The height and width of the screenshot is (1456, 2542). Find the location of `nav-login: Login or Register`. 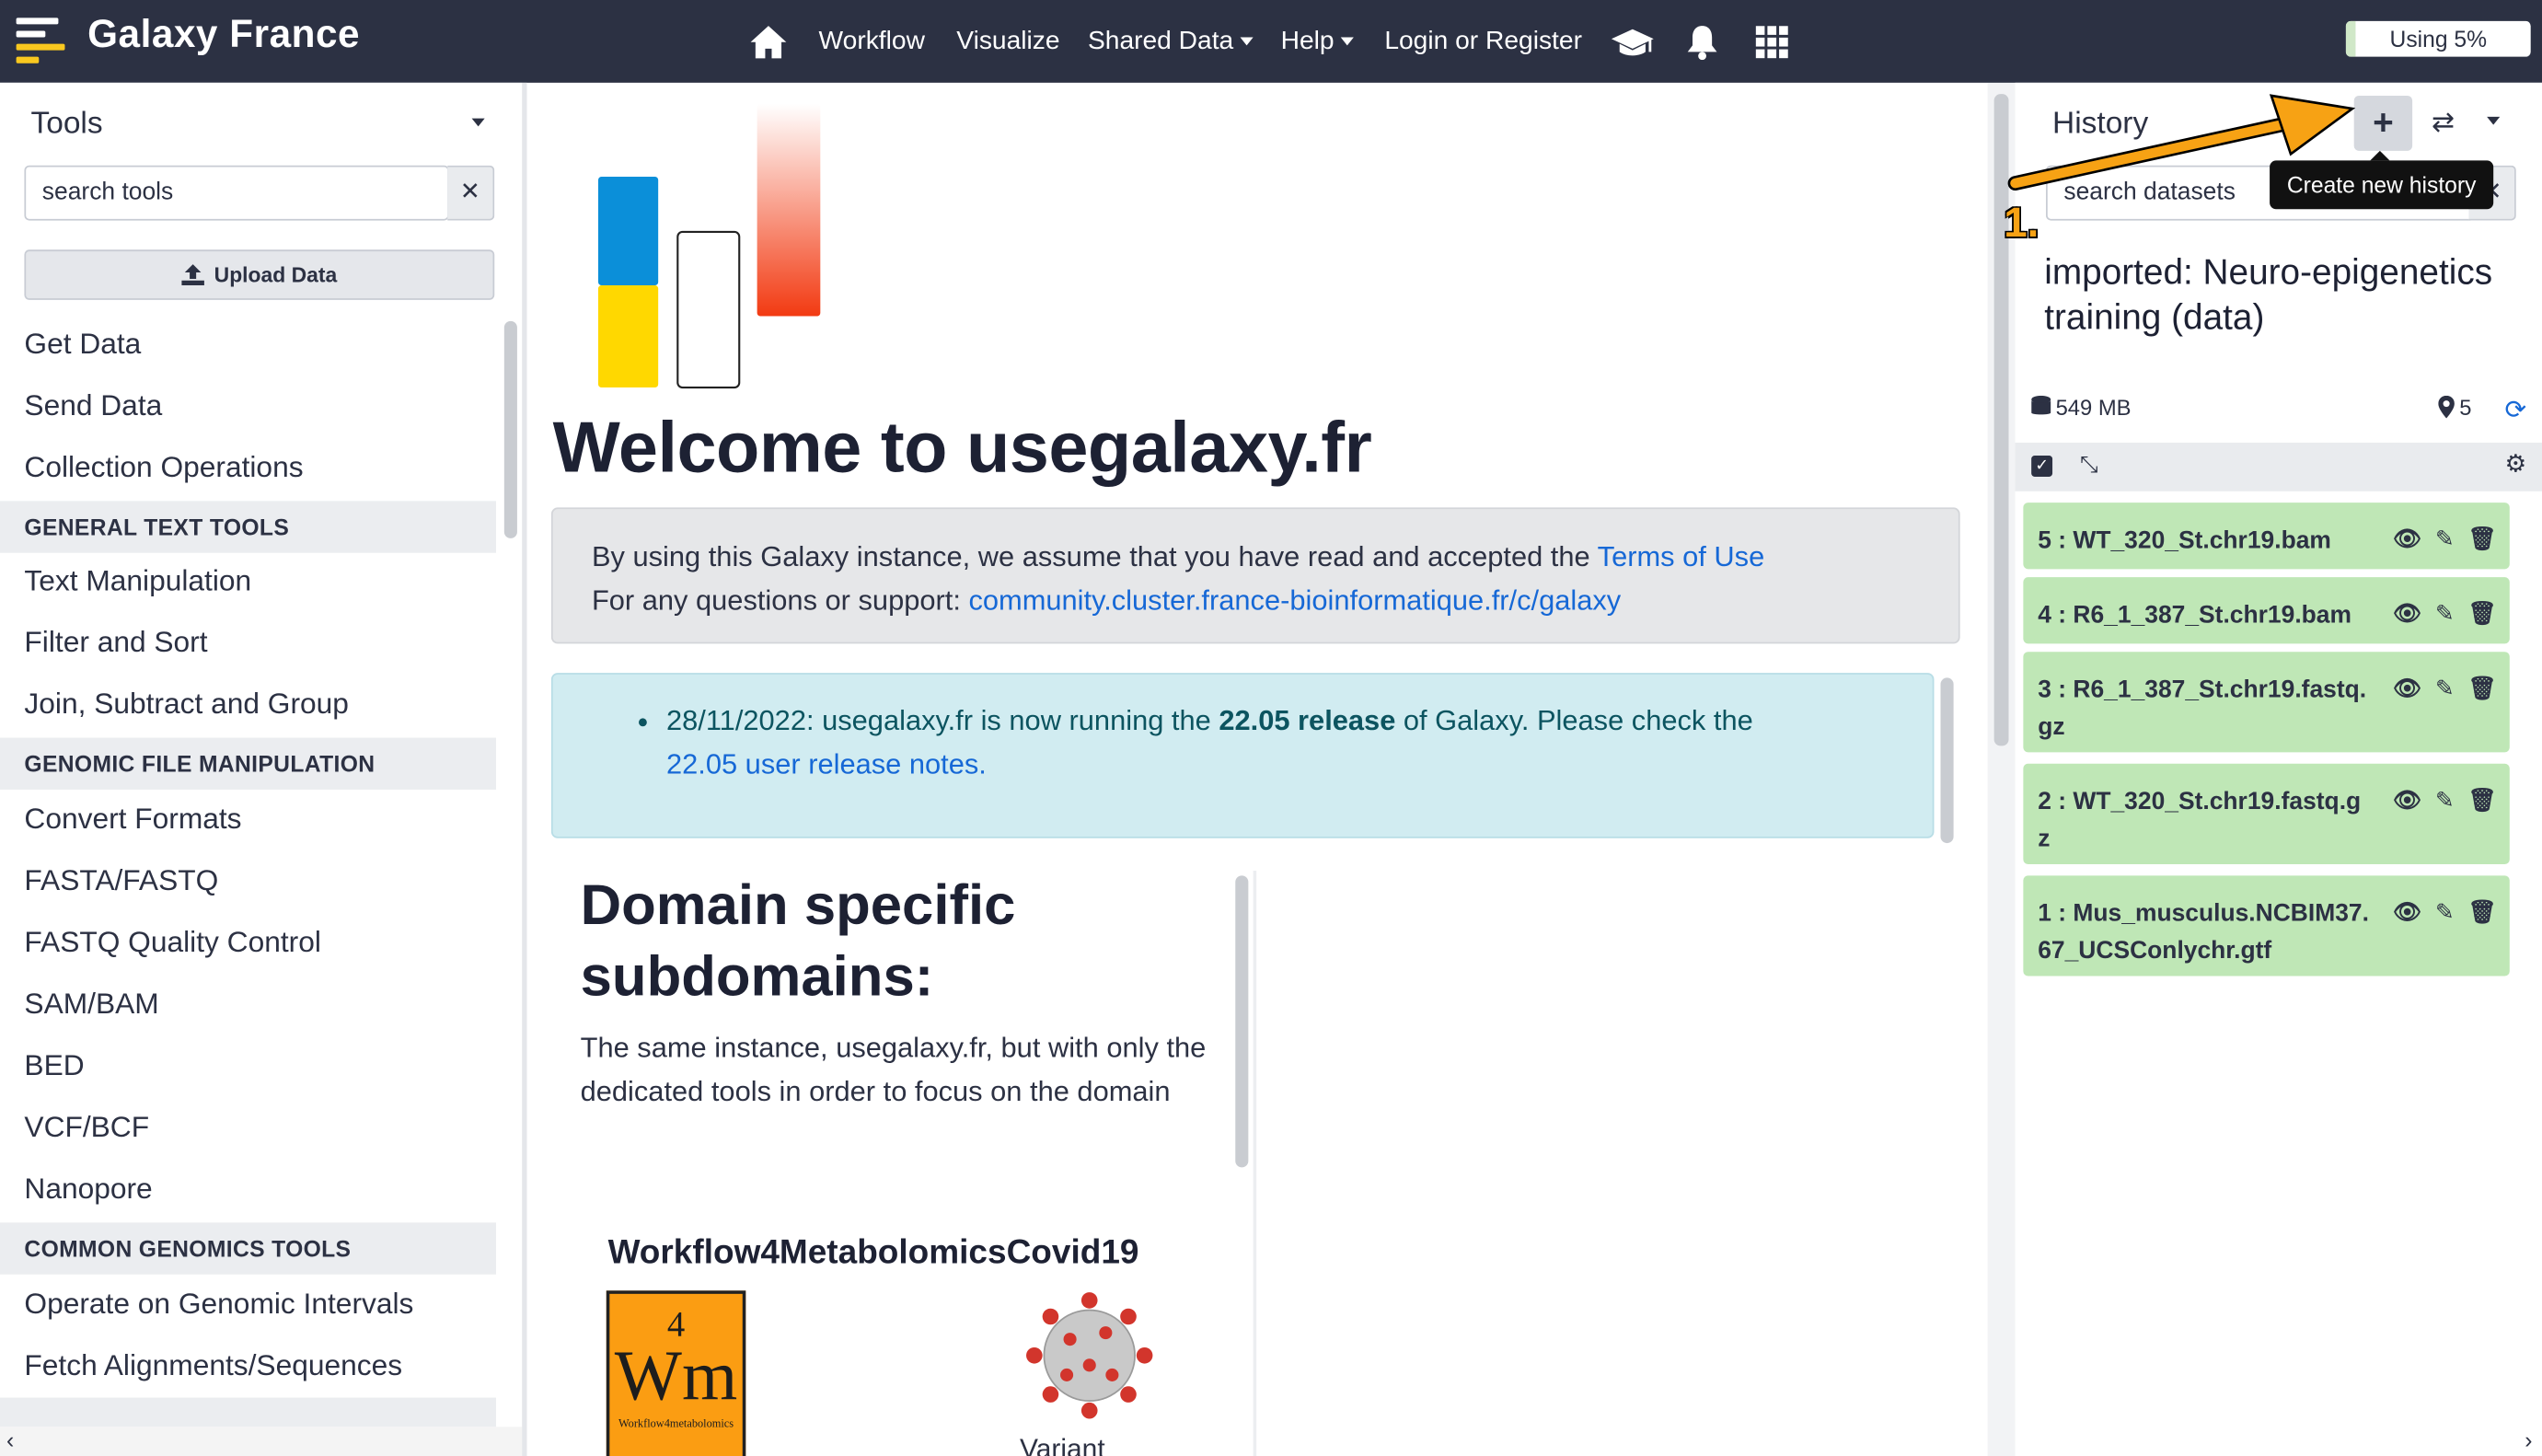

nav-login: Login or Register is located at coordinates (1483, 41).